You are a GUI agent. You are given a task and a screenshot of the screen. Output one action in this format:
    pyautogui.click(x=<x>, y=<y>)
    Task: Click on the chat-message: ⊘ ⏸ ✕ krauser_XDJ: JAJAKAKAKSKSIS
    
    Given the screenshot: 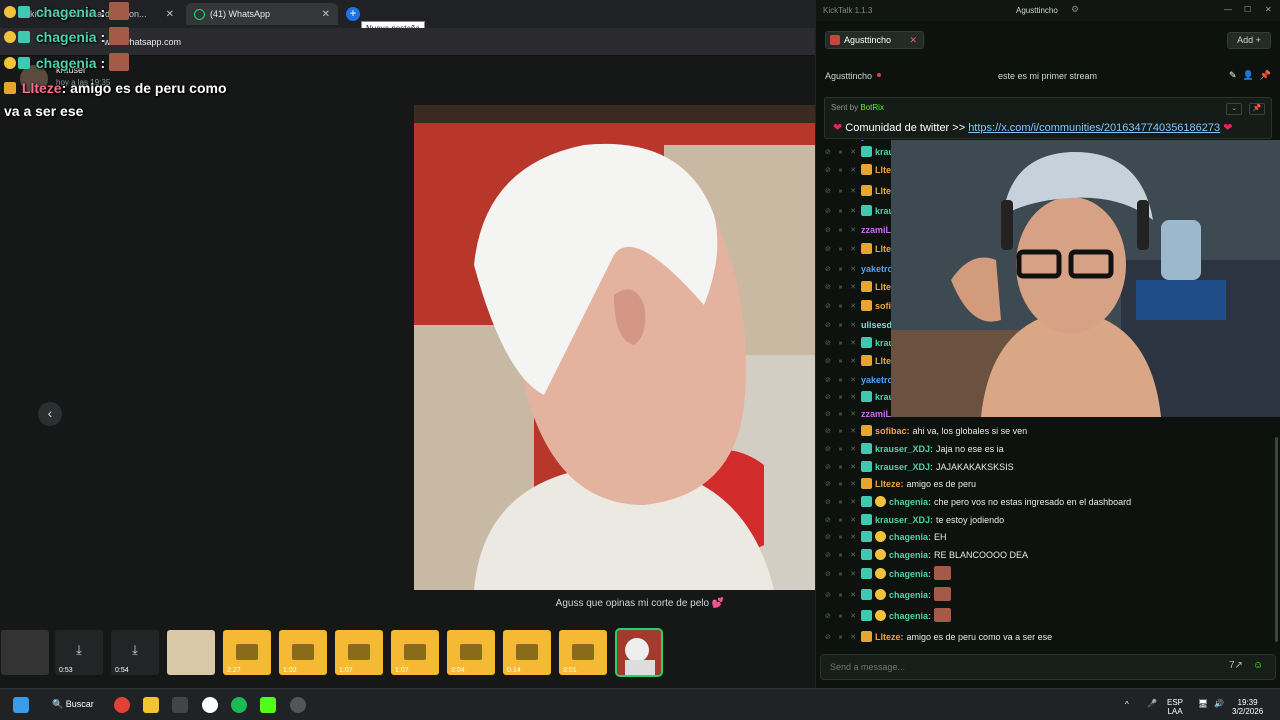 What is the action you would take?
    pyautogui.click(x=1048, y=467)
    